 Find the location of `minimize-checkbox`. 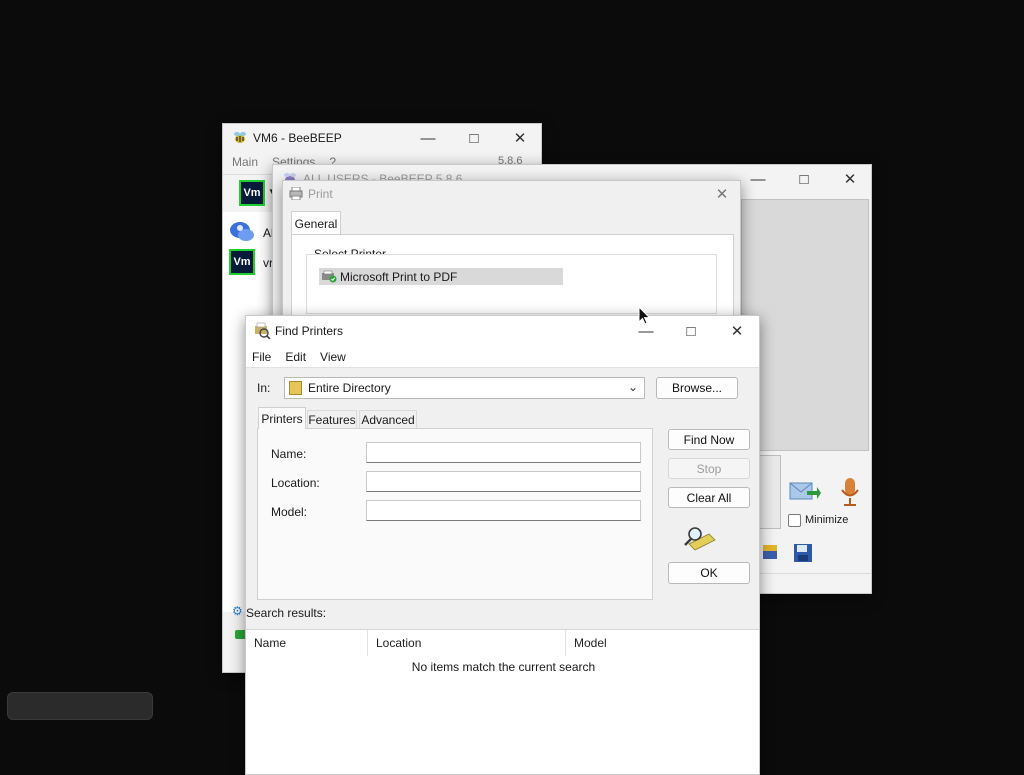

minimize-checkbox is located at coordinates (794, 520).